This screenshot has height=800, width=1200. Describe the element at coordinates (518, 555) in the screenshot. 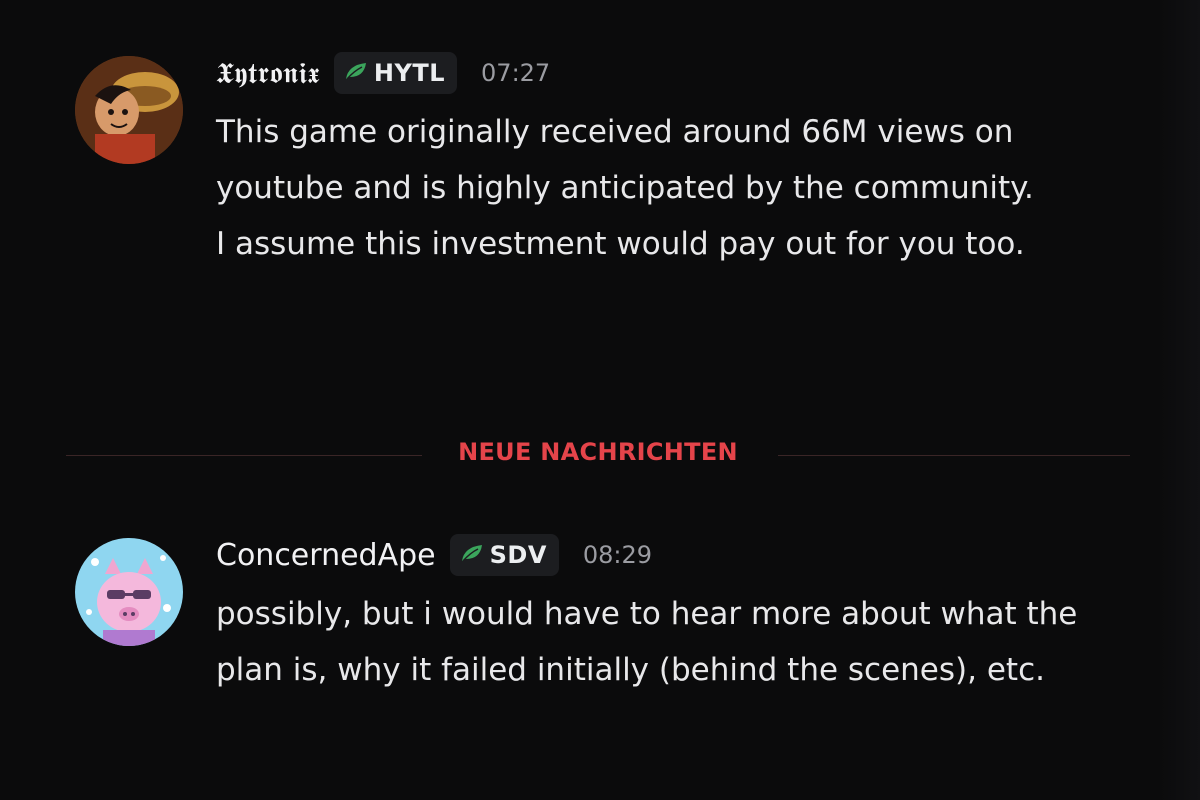

I see `tag-label: SDV` at that location.